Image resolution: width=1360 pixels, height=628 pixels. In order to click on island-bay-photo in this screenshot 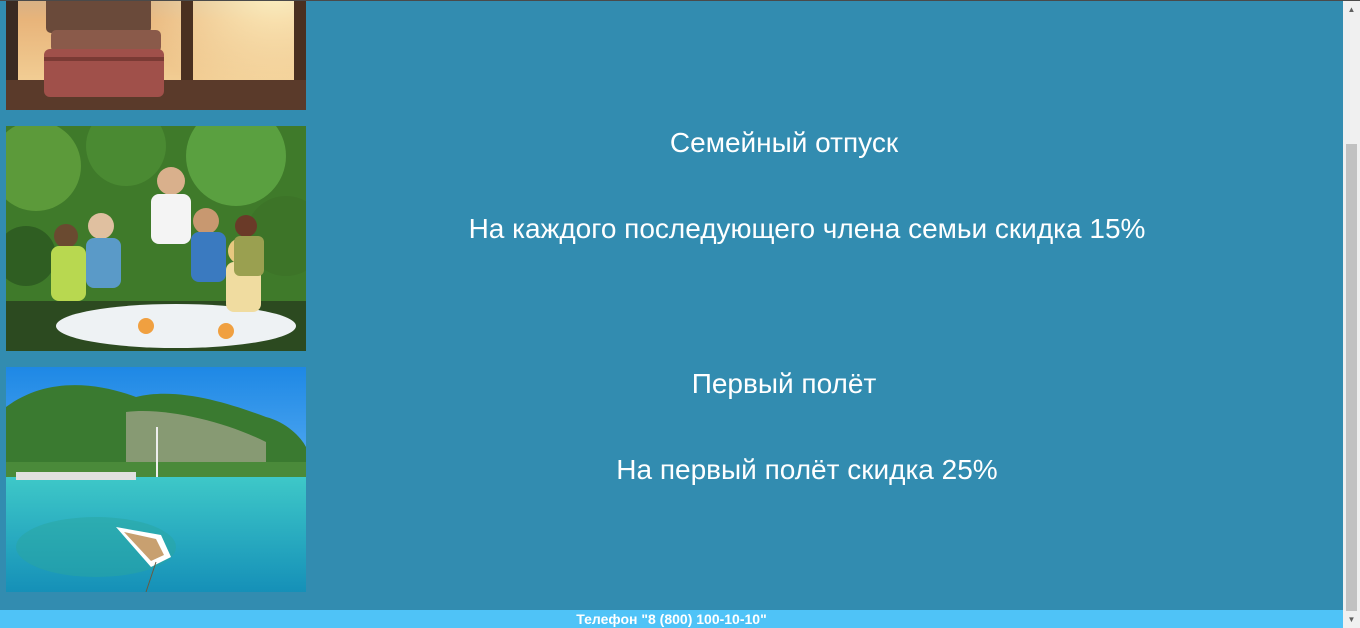, I will do `click(156, 479)`.